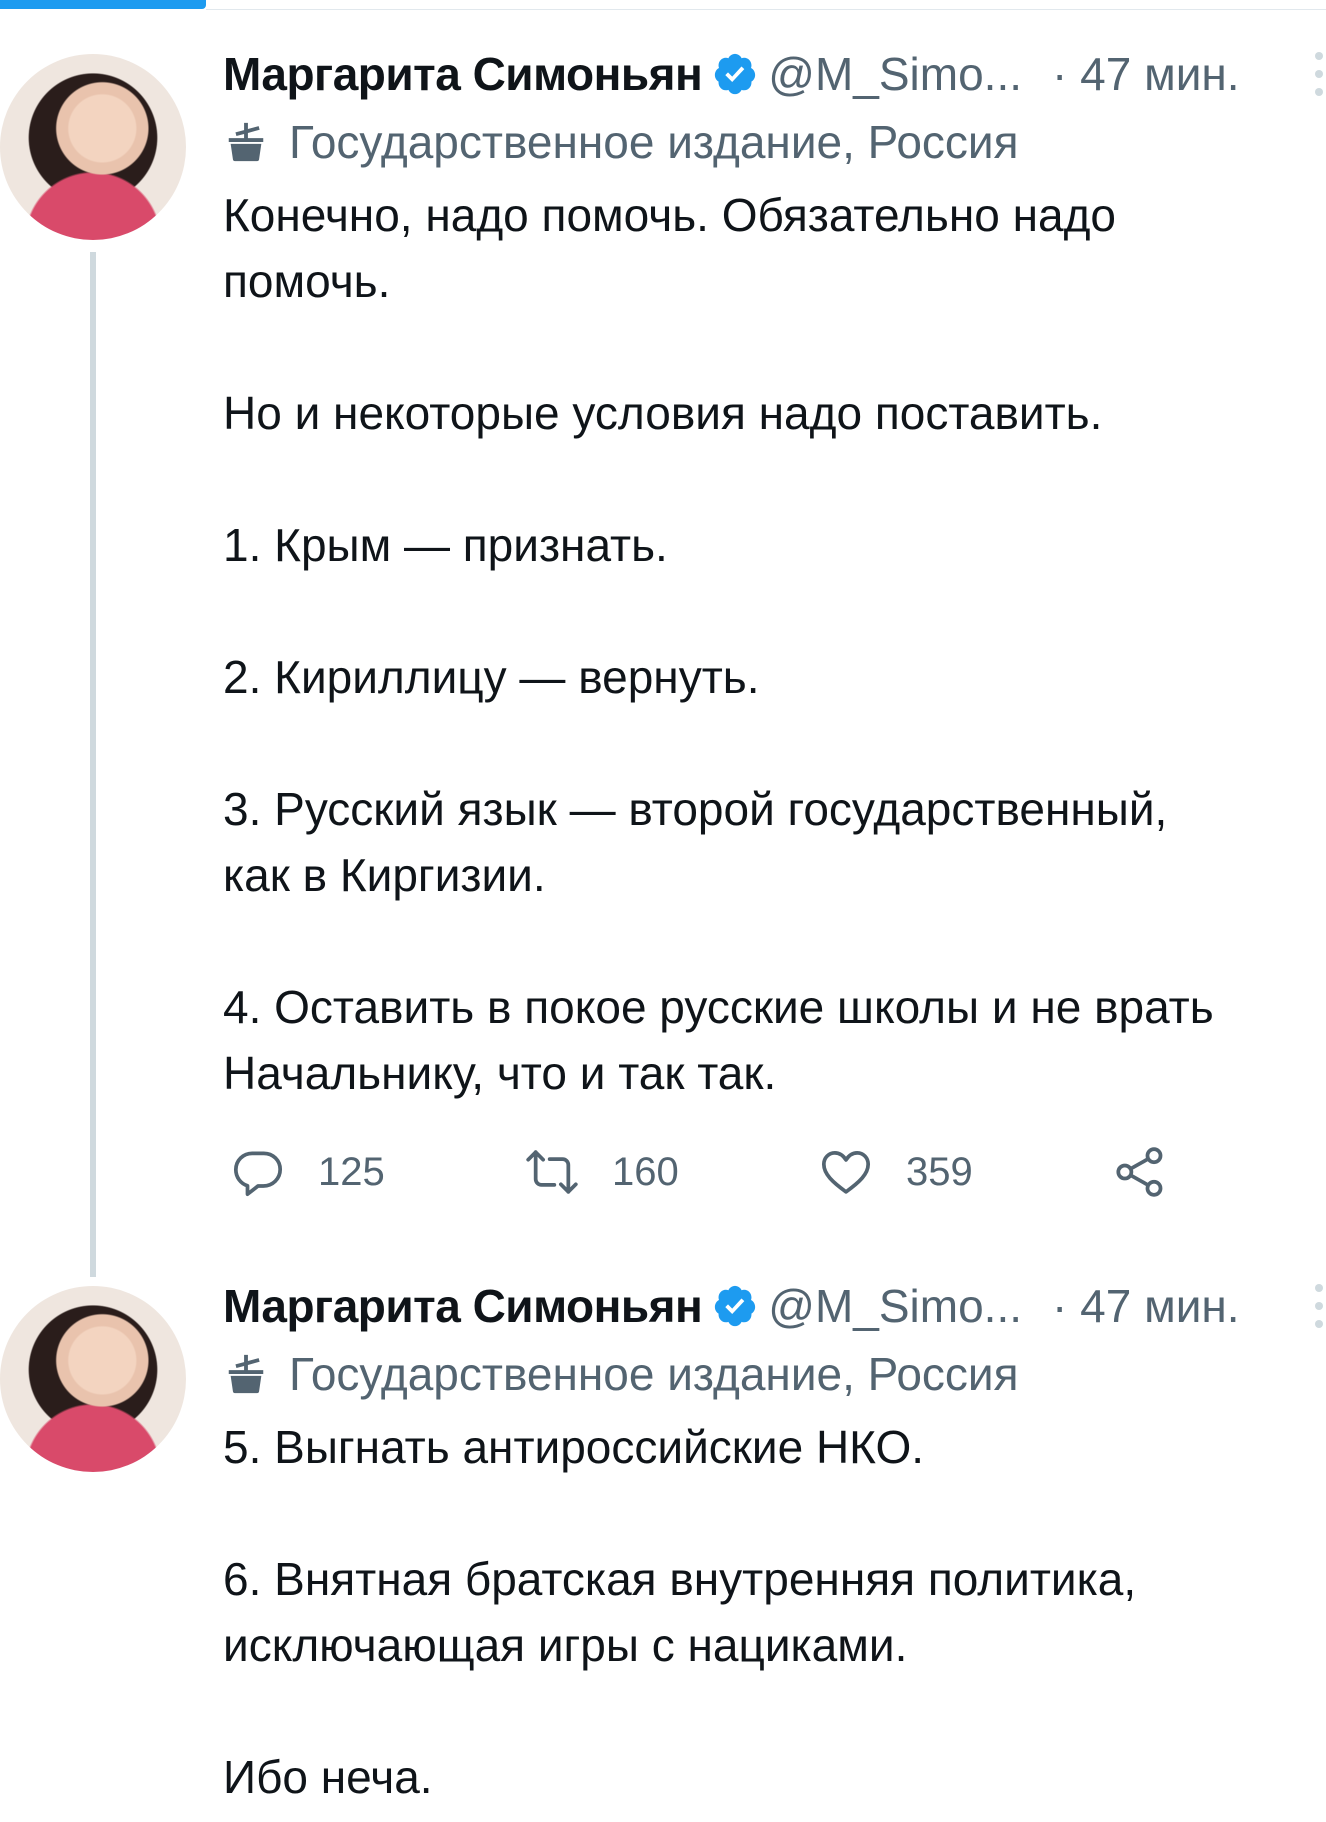 This screenshot has height=1822, width=1326. Describe the element at coordinates (846, 1172) in the screenshot. I see `heart-icon` at that location.